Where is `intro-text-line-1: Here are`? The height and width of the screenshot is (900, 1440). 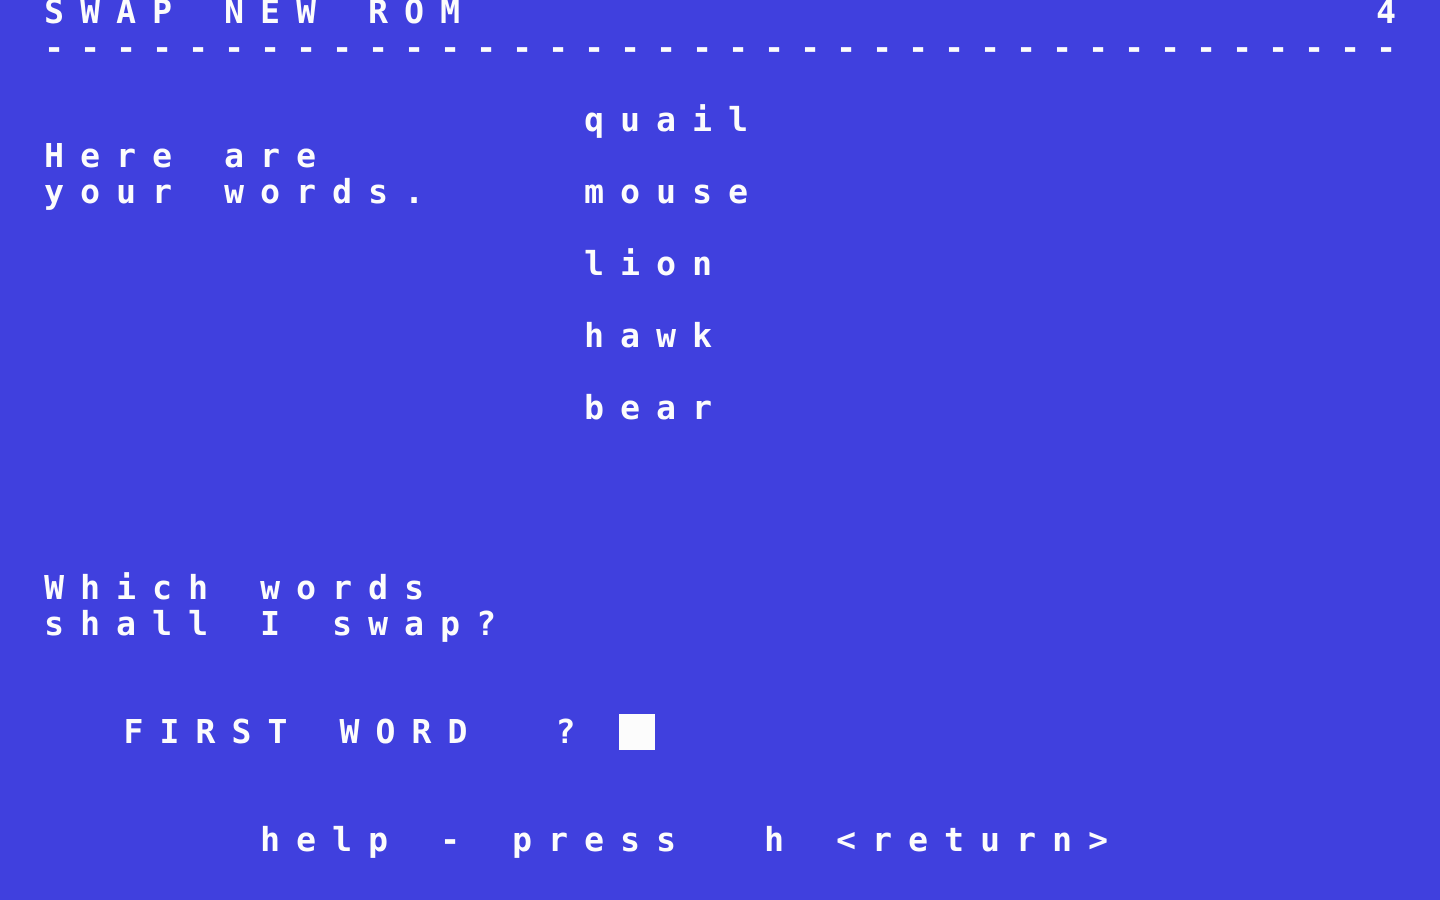 intro-text-line-1: Here are is located at coordinates (180, 156).